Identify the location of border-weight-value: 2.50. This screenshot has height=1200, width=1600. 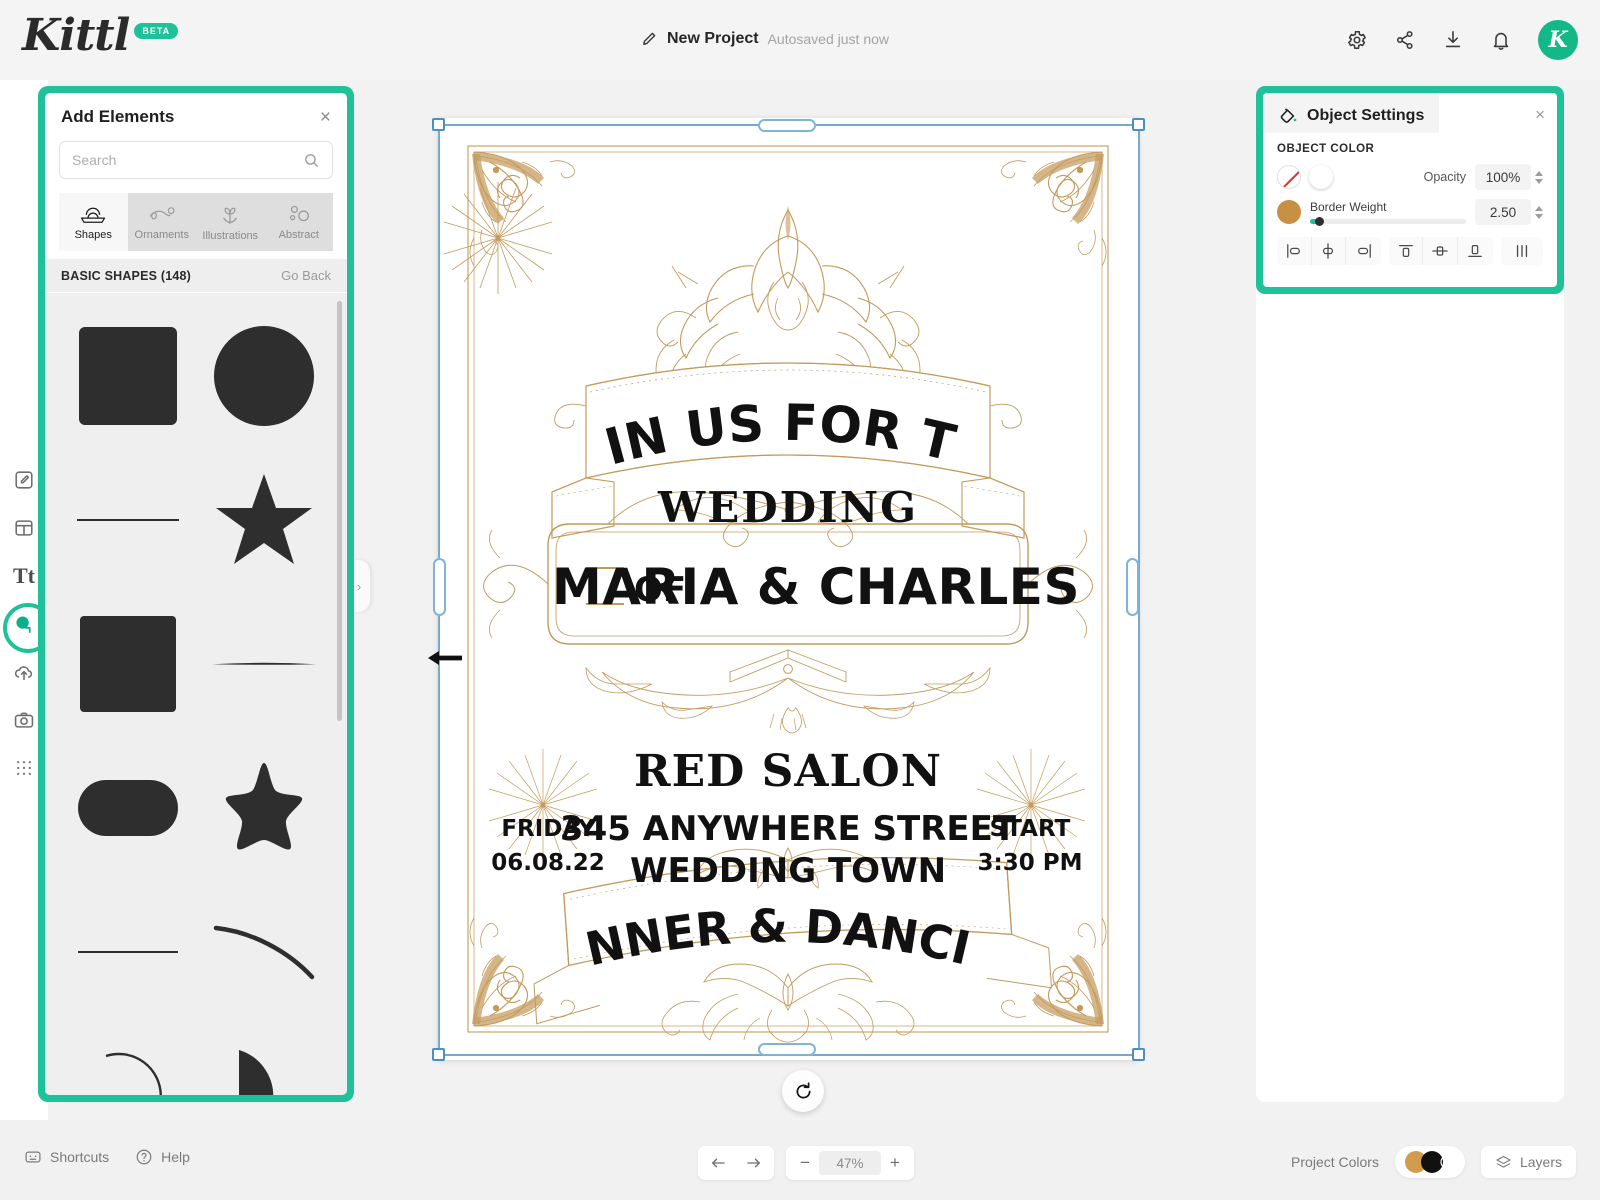
(1503, 212).